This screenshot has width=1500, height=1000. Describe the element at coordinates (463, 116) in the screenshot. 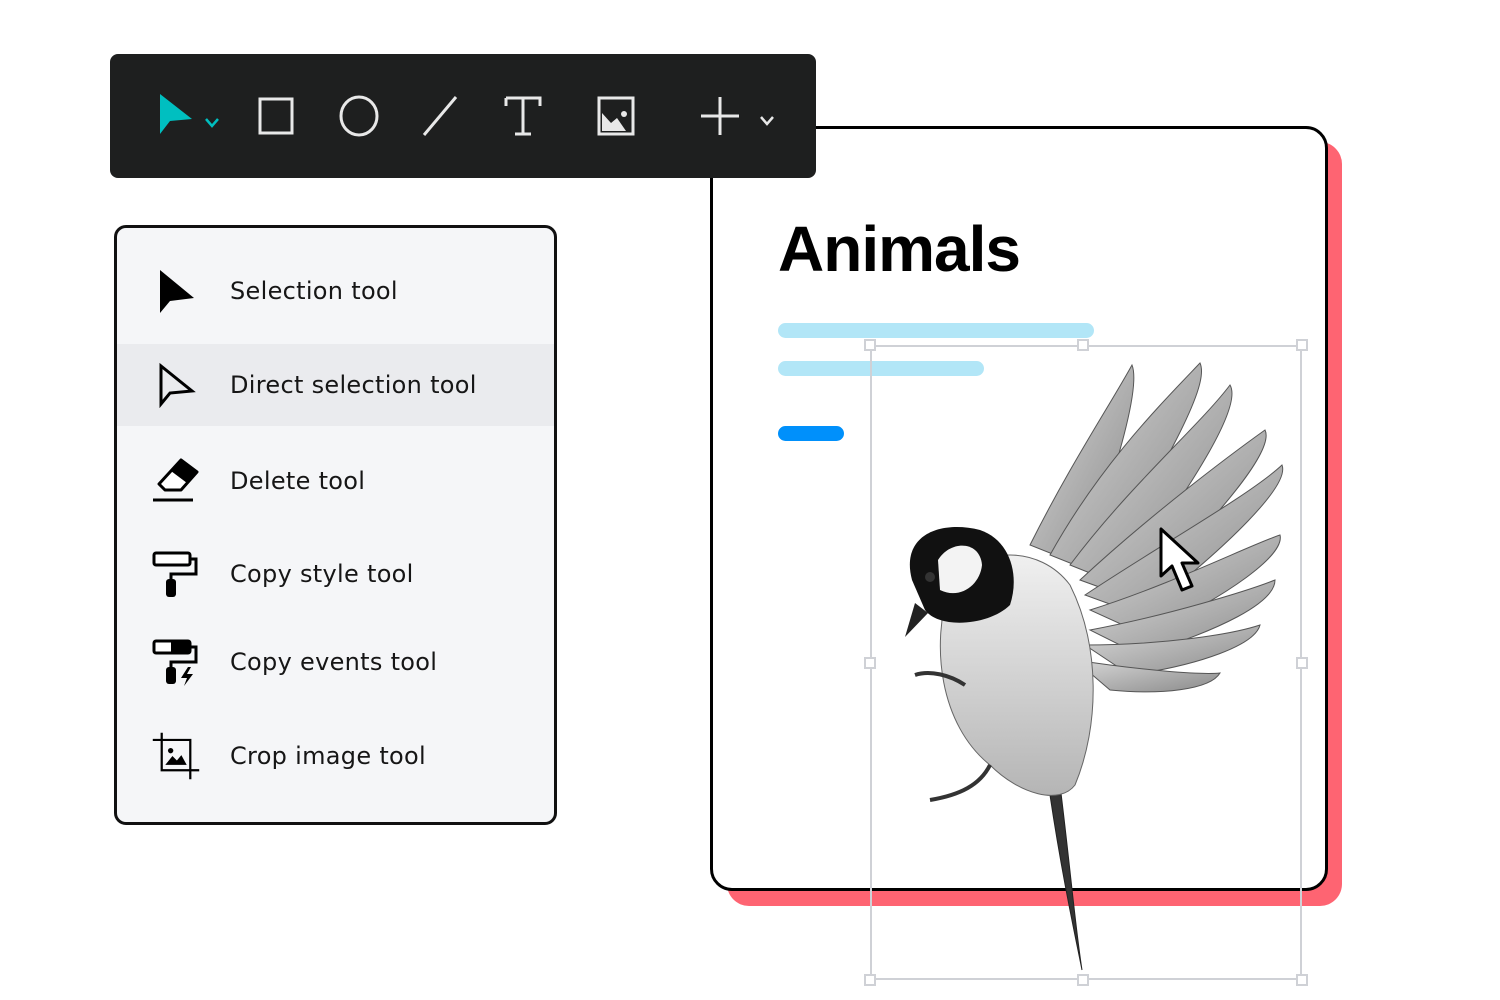

I see `toolbar` at that location.